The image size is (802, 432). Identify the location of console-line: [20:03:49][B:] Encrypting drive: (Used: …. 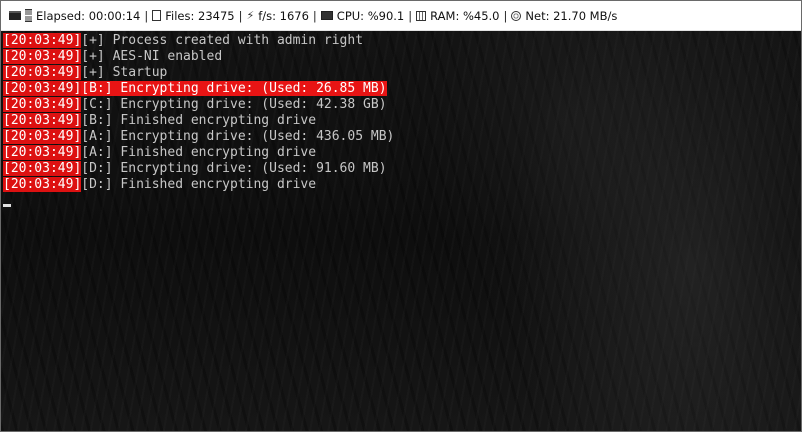
(402, 89).